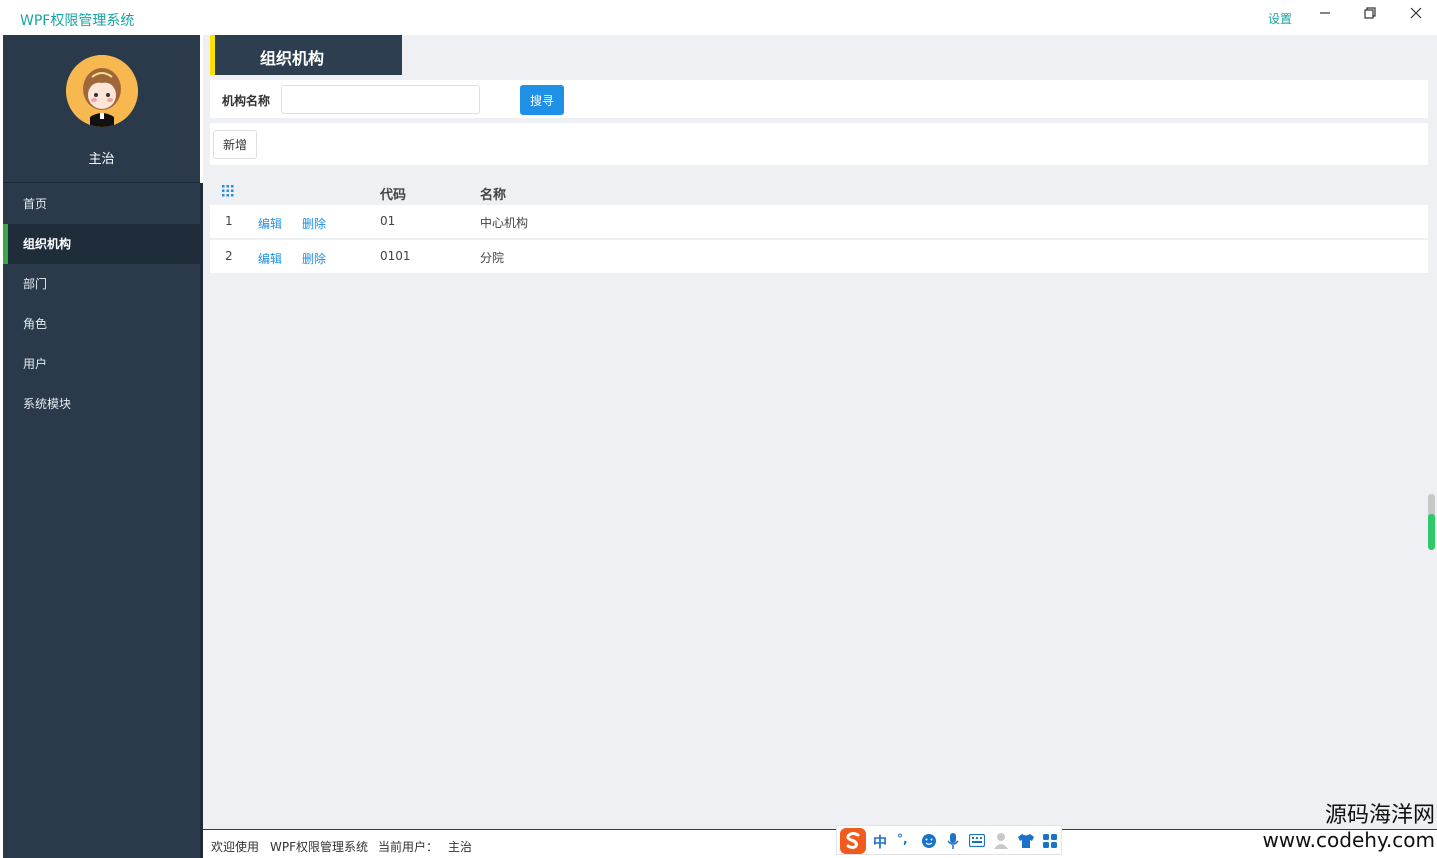 The image size is (1437, 858). I want to click on search-bar: 机构名称 搜寻, so click(819, 99).